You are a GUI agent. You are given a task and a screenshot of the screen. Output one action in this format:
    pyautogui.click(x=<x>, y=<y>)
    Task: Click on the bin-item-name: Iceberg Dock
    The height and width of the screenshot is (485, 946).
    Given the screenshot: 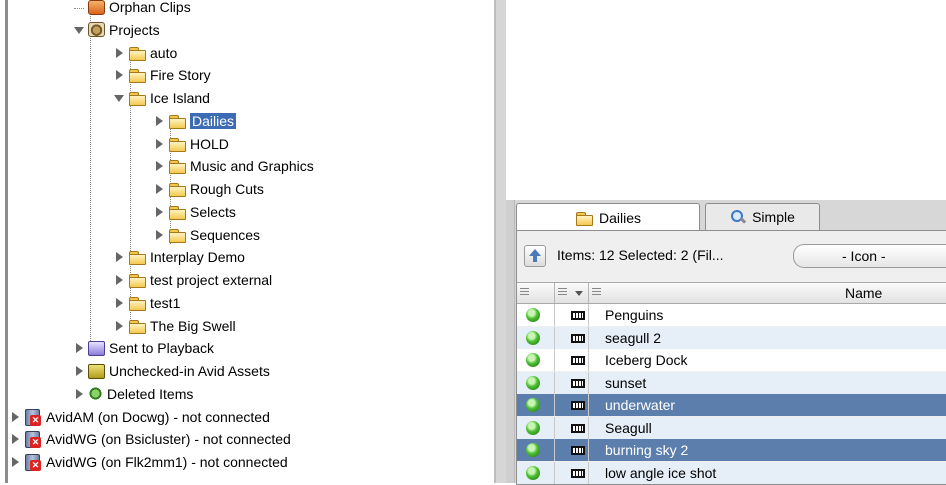 What is the action you would take?
    pyautogui.click(x=646, y=360)
    